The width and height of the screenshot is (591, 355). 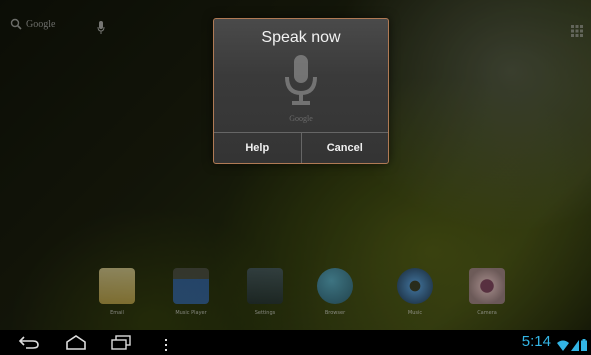 What do you see at coordinates (335, 286) in the screenshot?
I see `globe-icon` at bounding box center [335, 286].